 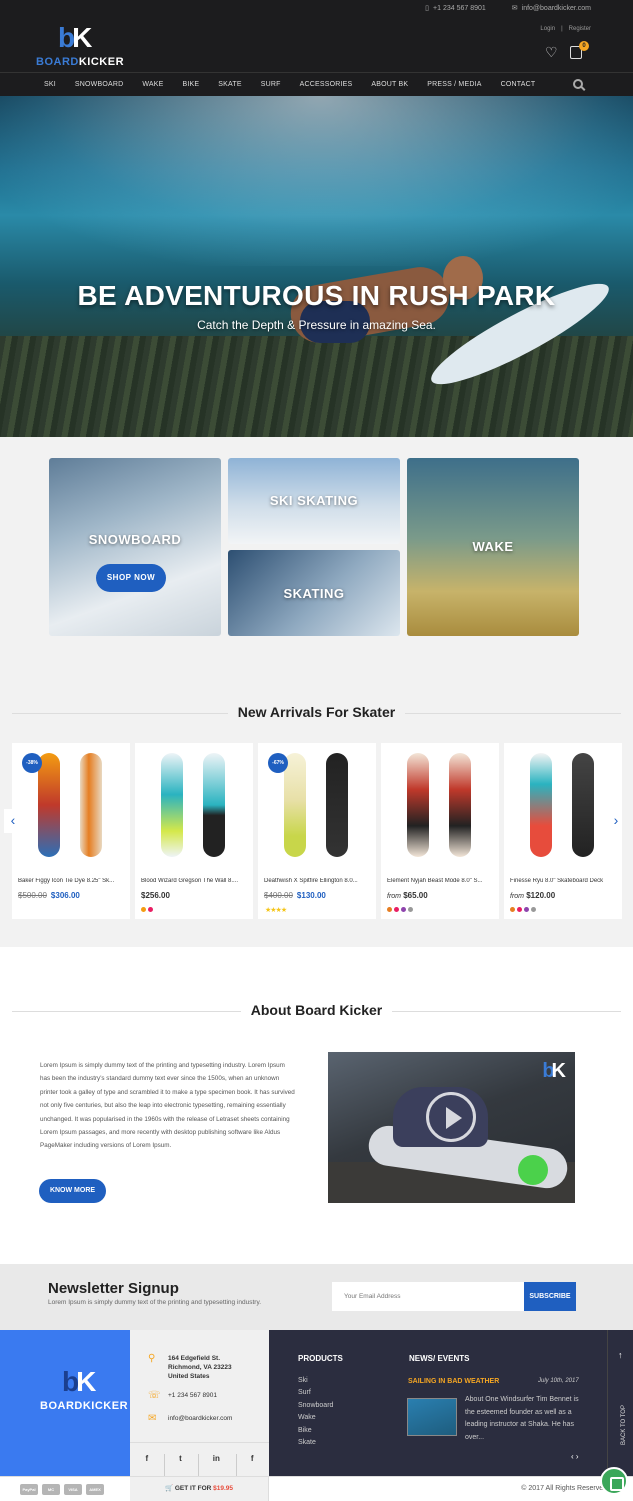 I want to click on shop-now-button: SHOP NOW, so click(x=131, y=578).